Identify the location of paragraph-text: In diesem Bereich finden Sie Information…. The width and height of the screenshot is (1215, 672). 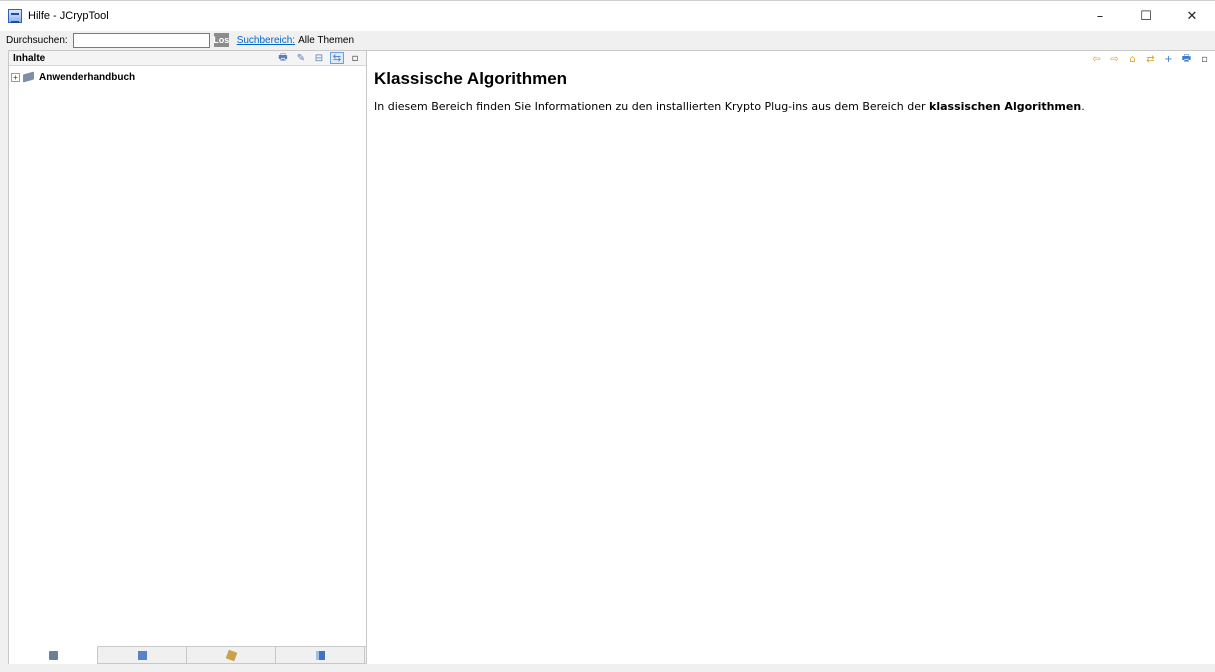
(652, 106).